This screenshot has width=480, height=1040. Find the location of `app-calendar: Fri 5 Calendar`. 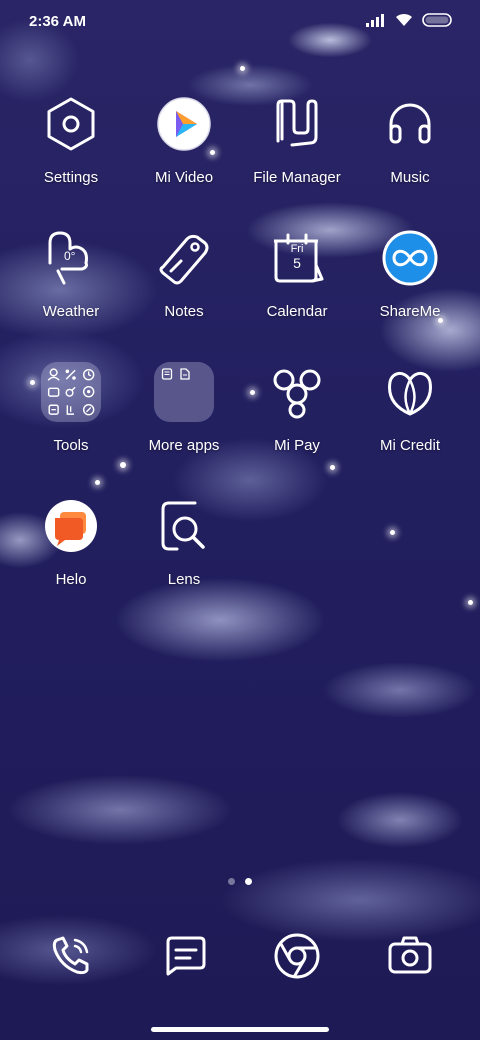

app-calendar: Fri 5 Calendar is located at coordinates (297, 273).